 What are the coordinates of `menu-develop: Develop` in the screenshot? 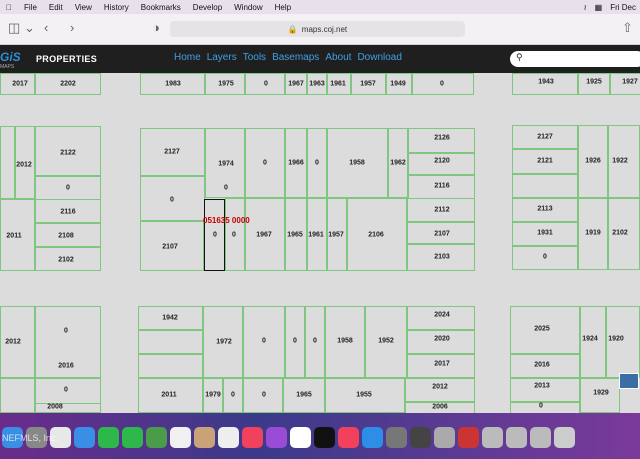 It's located at (207, 7).